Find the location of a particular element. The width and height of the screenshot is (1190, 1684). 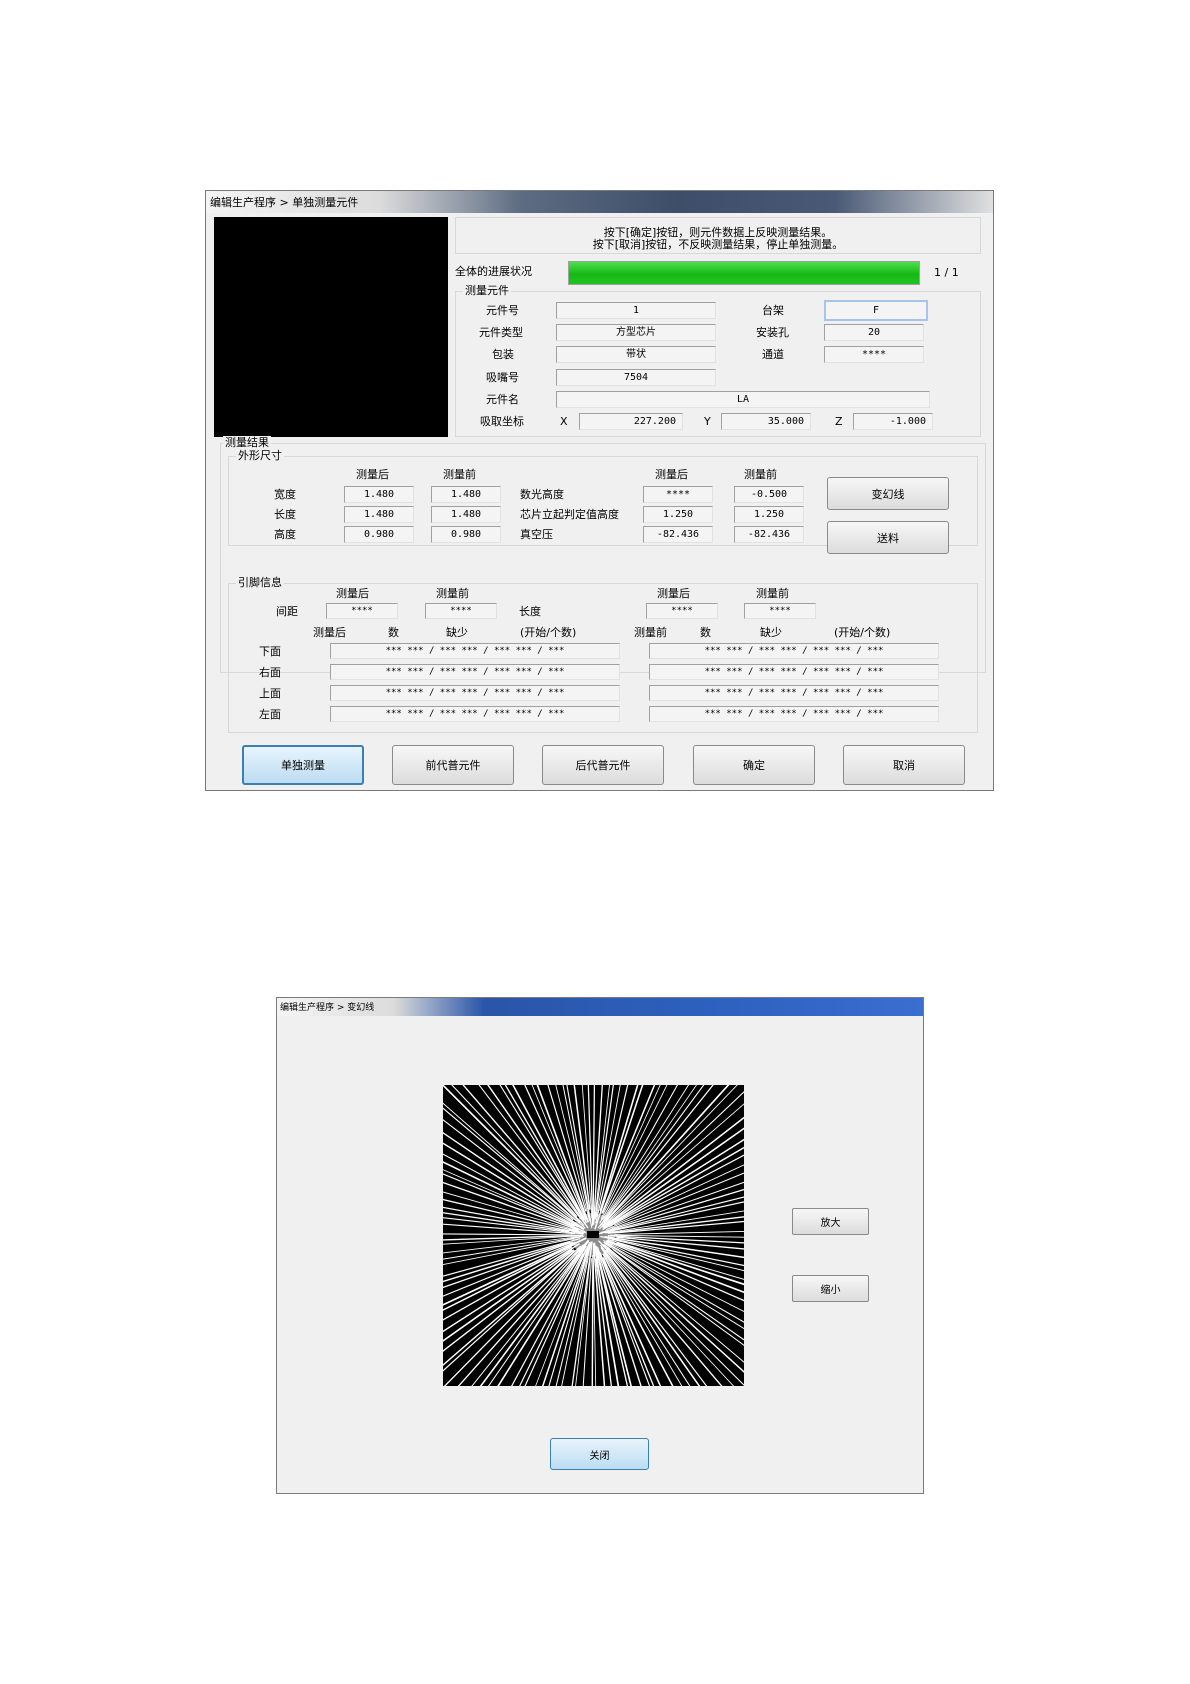

z-value: -1.000 is located at coordinates (893, 421).